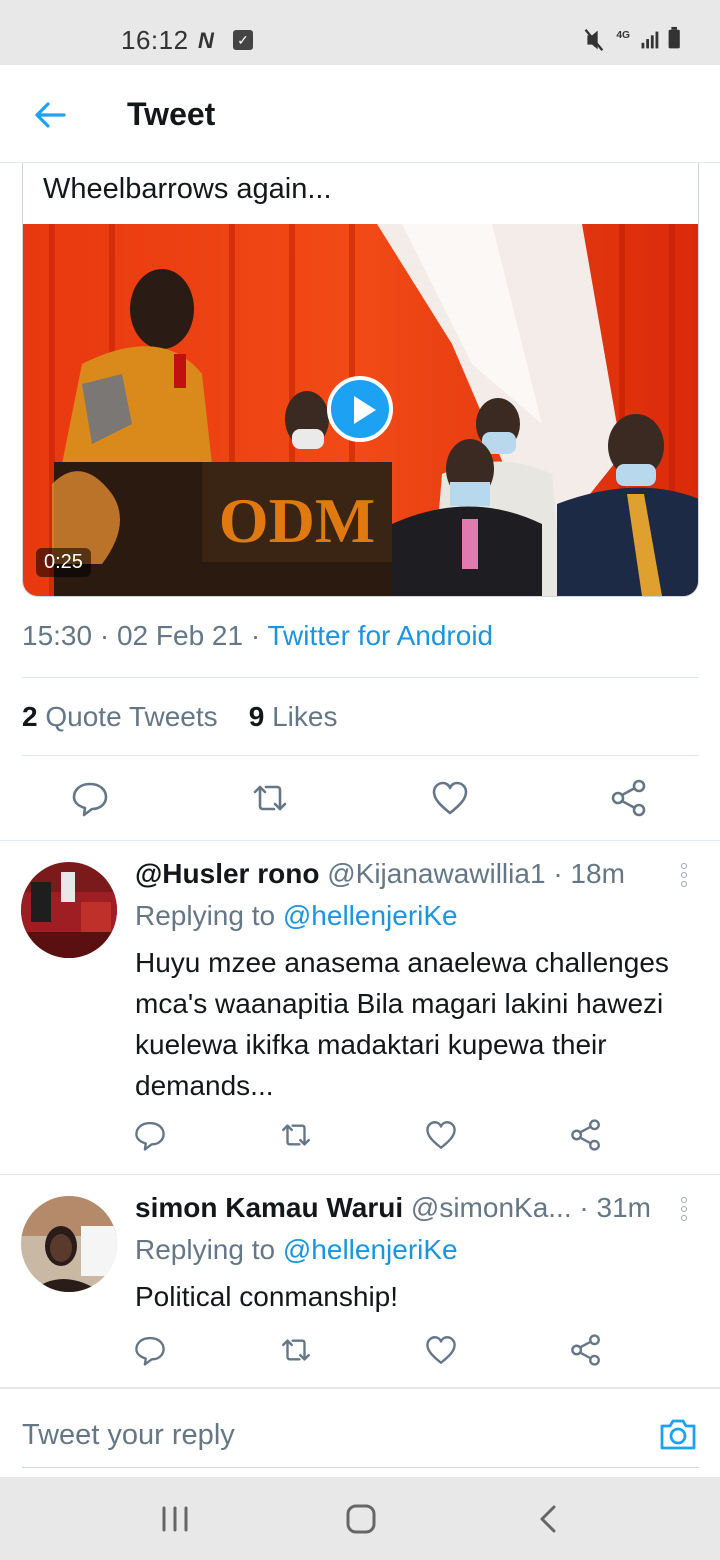 This screenshot has height=1560, width=720. What do you see at coordinates (63, 562) in the screenshot?
I see `video-duration: 0:25` at bounding box center [63, 562].